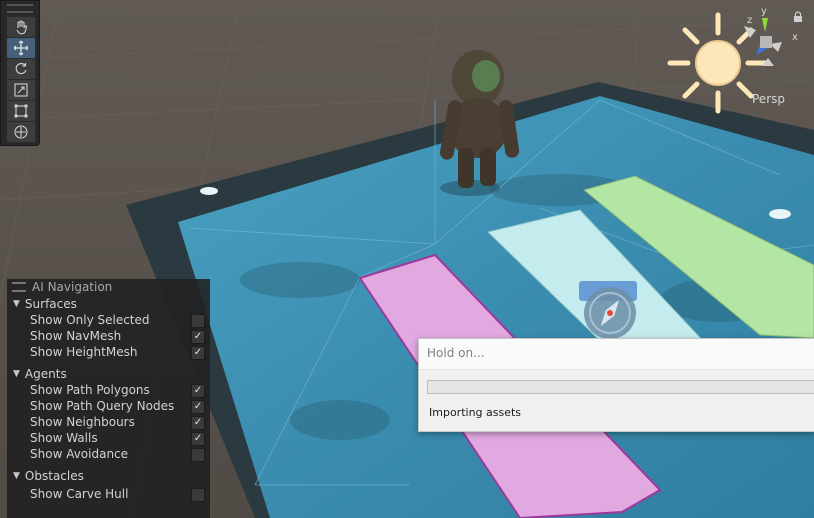  What do you see at coordinates (19, 287) in the screenshot?
I see `drag-handle-icon` at bounding box center [19, 287].